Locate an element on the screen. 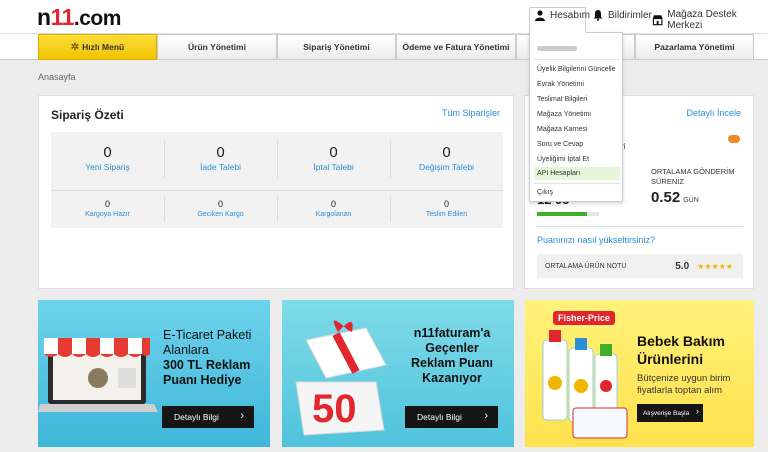 Image resolution: width=768 pixels, height=452 pixels. banner-line: 300 TL Reklam is located at coordinates (207, 365).